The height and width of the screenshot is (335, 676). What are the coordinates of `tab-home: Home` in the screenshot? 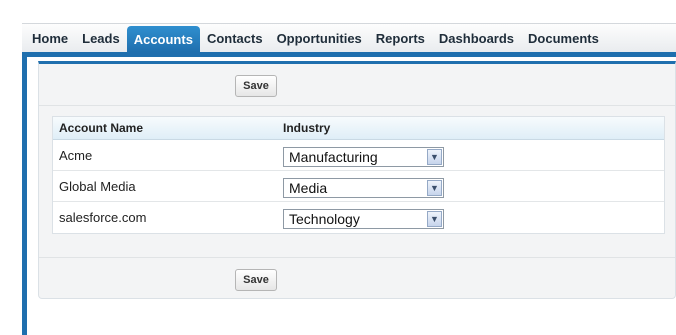 It's located at (48, 38).